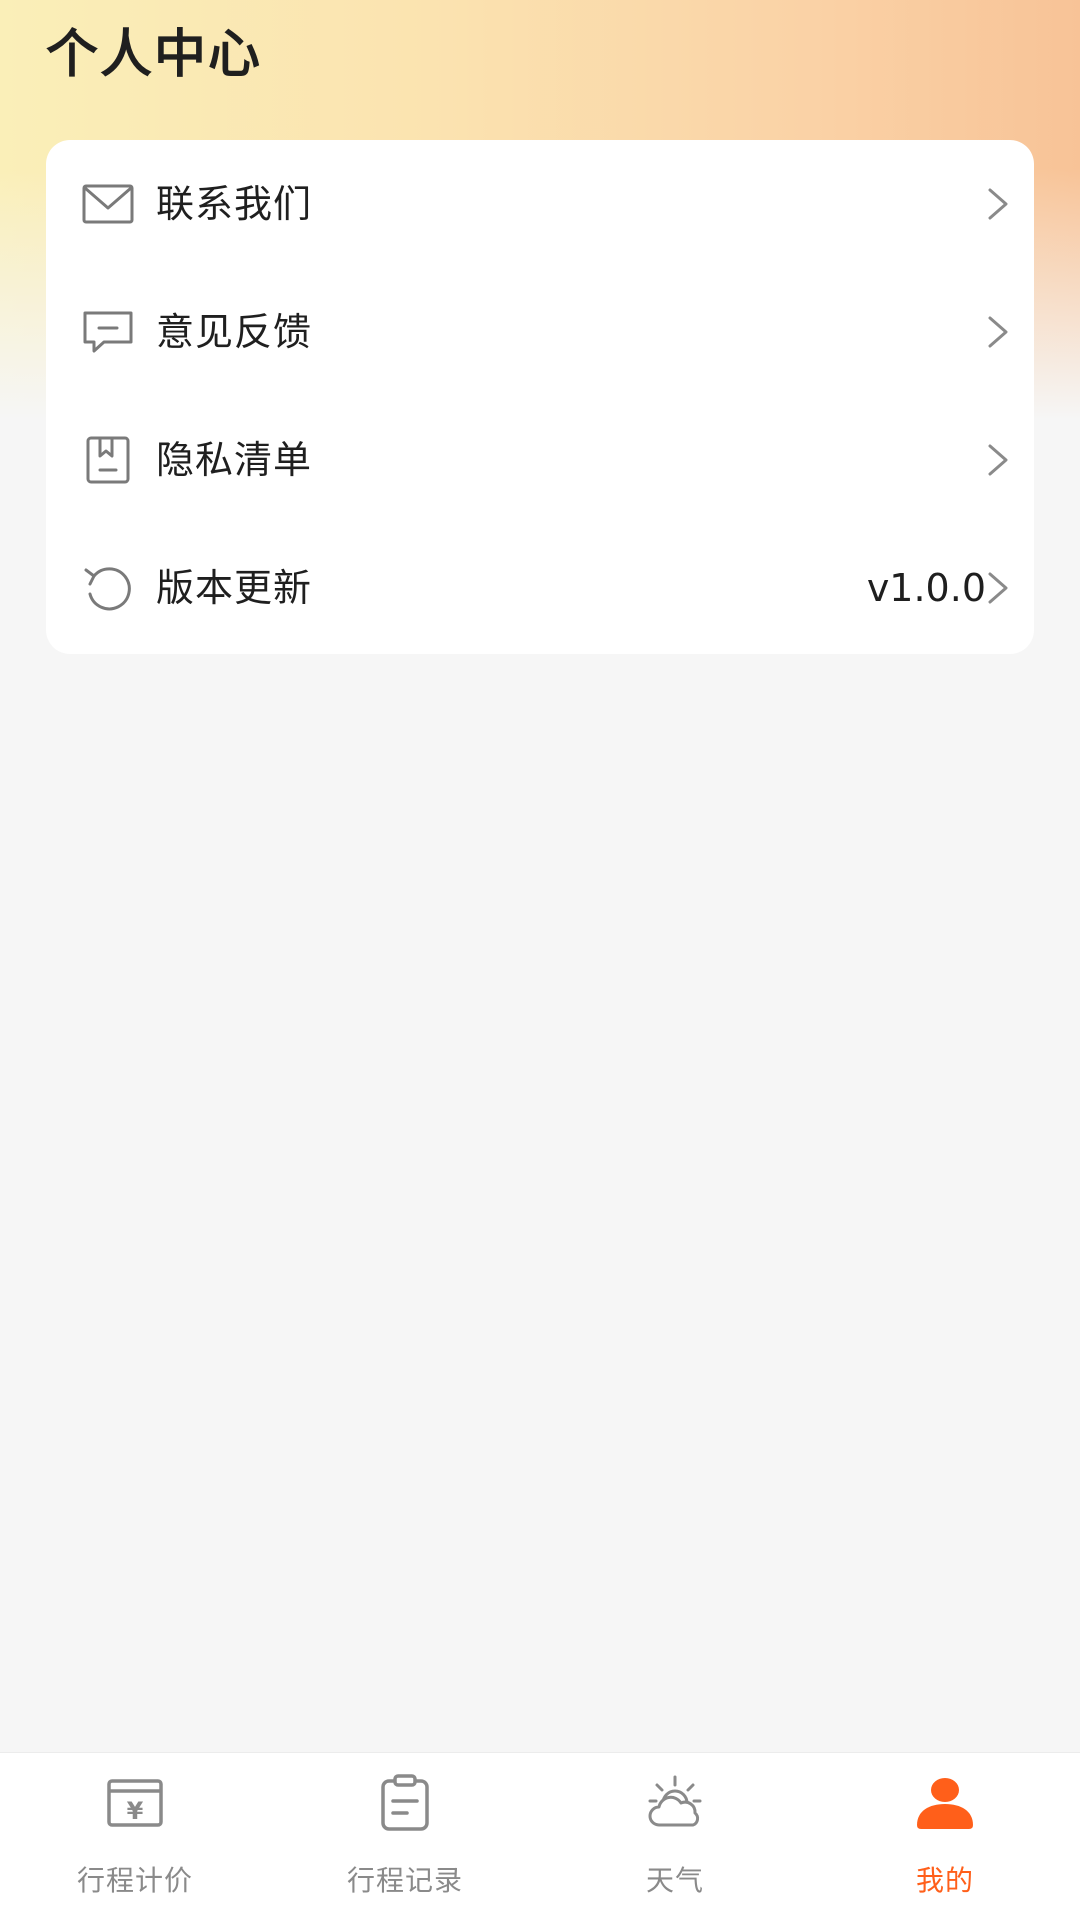 The image size is (1080, 1921). Describe the element at coordinates (945, 1837) in the screenshot. I see `tab-mine: 我的` at that location.